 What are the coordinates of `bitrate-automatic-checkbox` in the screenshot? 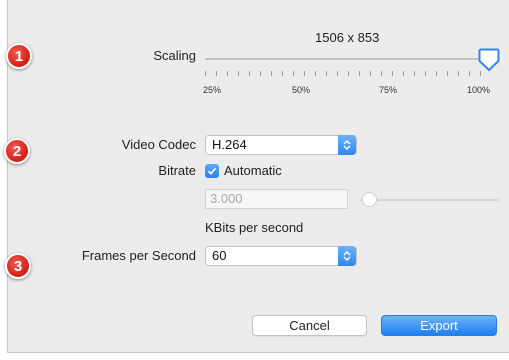 It's located at (212, 171).